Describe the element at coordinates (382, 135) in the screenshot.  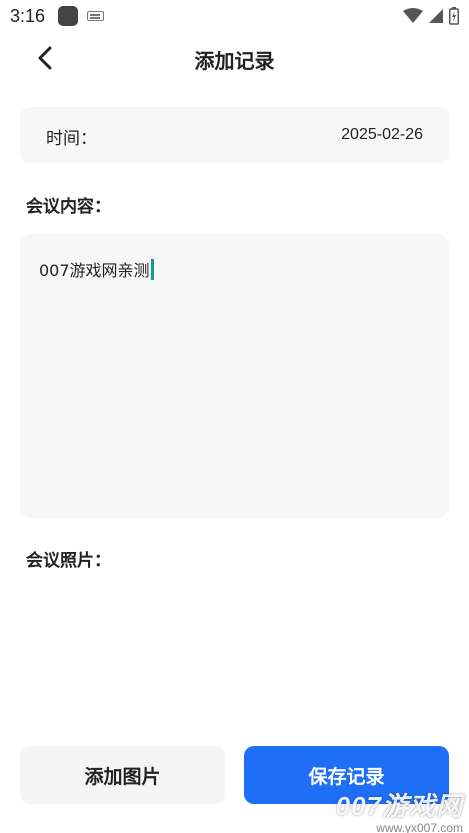
I see `time-value: 2025-02-26` at that location.